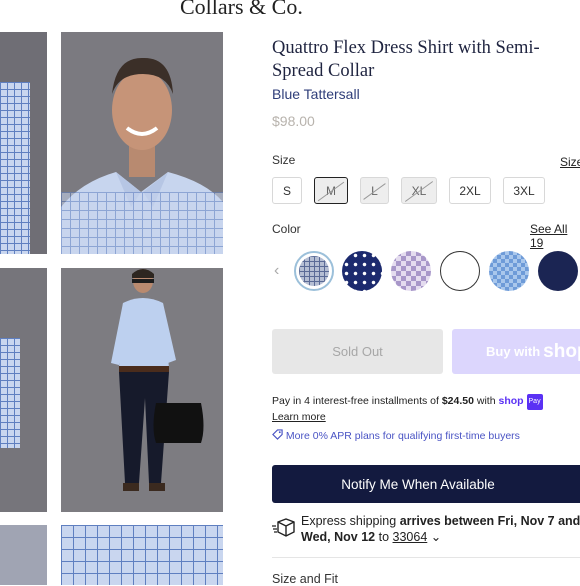 The width and height of the screenshot is (580, 586). I want to click on buy-with-shop-pay-button: Buy with shop, so click(516, 351).